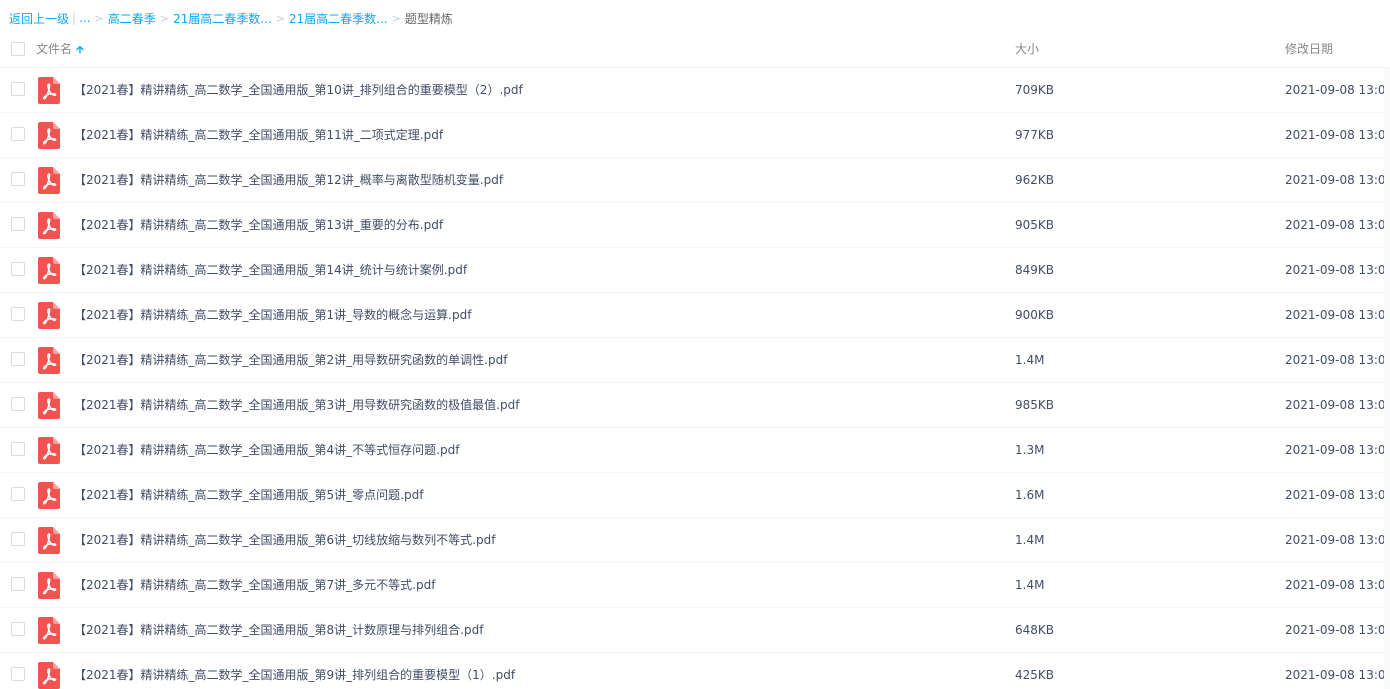  What do you see at coordinates (270, 270) in the screenshot?
I see `file-name: 【2021春】精讲精练_高二数学_全国通用版_第14讲_统计与统计案例.pdf` at bounding box center [270, 270].